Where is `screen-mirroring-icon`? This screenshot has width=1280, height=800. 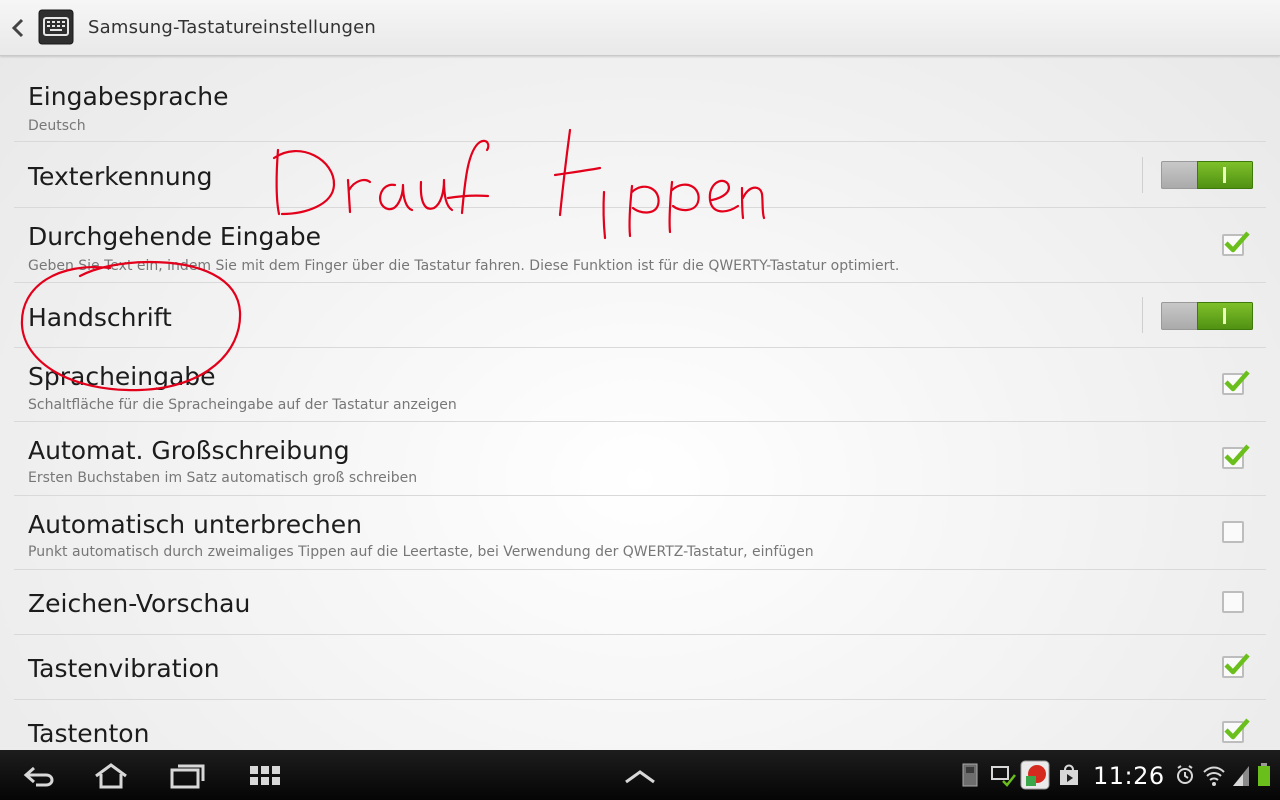 screen-mirroring-icon is located at coordinates (1003, 776).